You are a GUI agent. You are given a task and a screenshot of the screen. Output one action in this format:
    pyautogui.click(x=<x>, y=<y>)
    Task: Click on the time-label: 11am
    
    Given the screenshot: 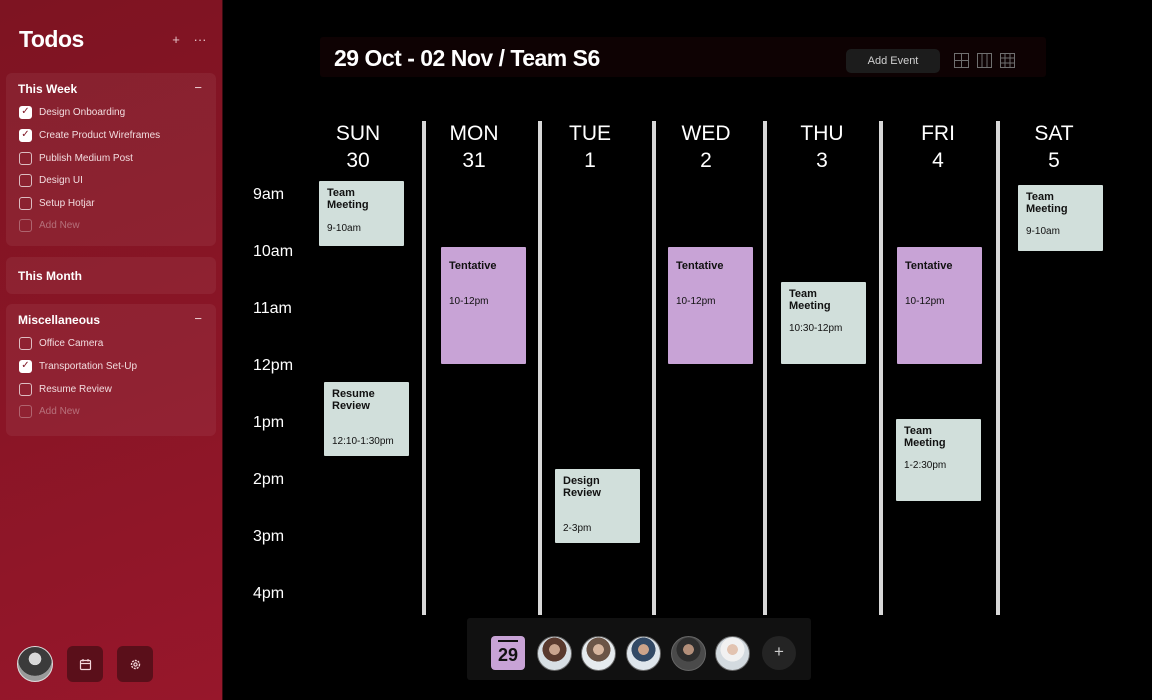 What is the action you would take?
    pyautogui.click(x=272, y=308)
    